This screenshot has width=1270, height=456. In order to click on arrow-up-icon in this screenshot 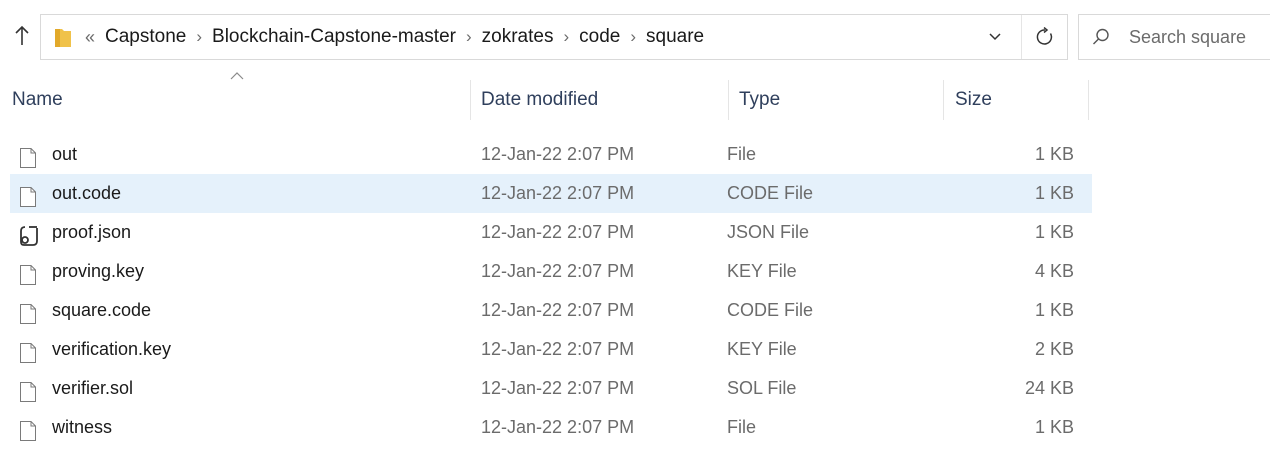, I will do `click(22, 35)`.